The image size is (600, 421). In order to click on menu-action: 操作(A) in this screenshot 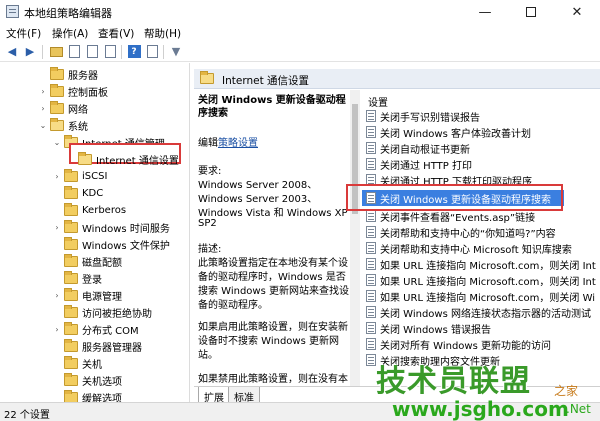, I will do `click(70, 33)`.